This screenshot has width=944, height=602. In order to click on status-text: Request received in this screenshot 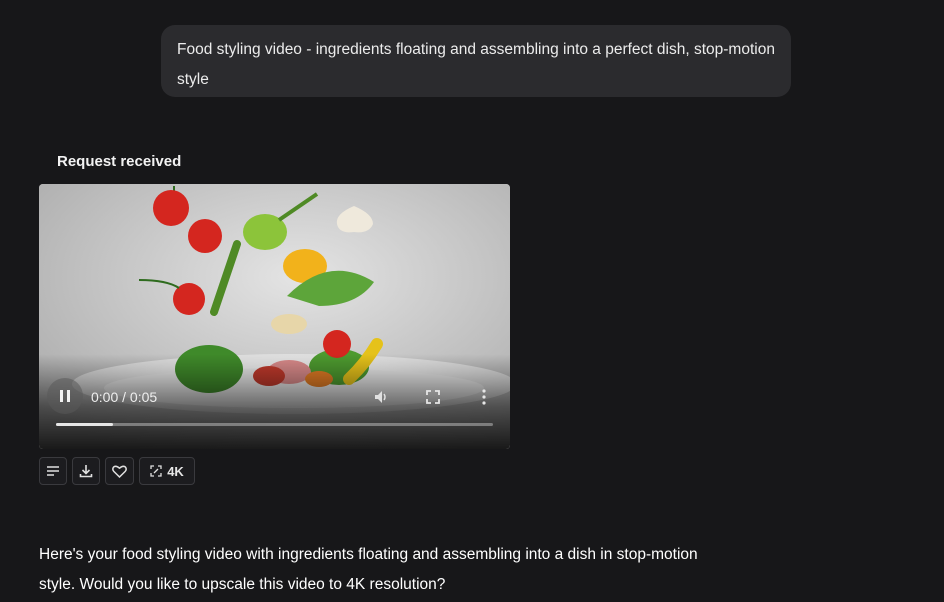, I will do `click(119, 161)`.